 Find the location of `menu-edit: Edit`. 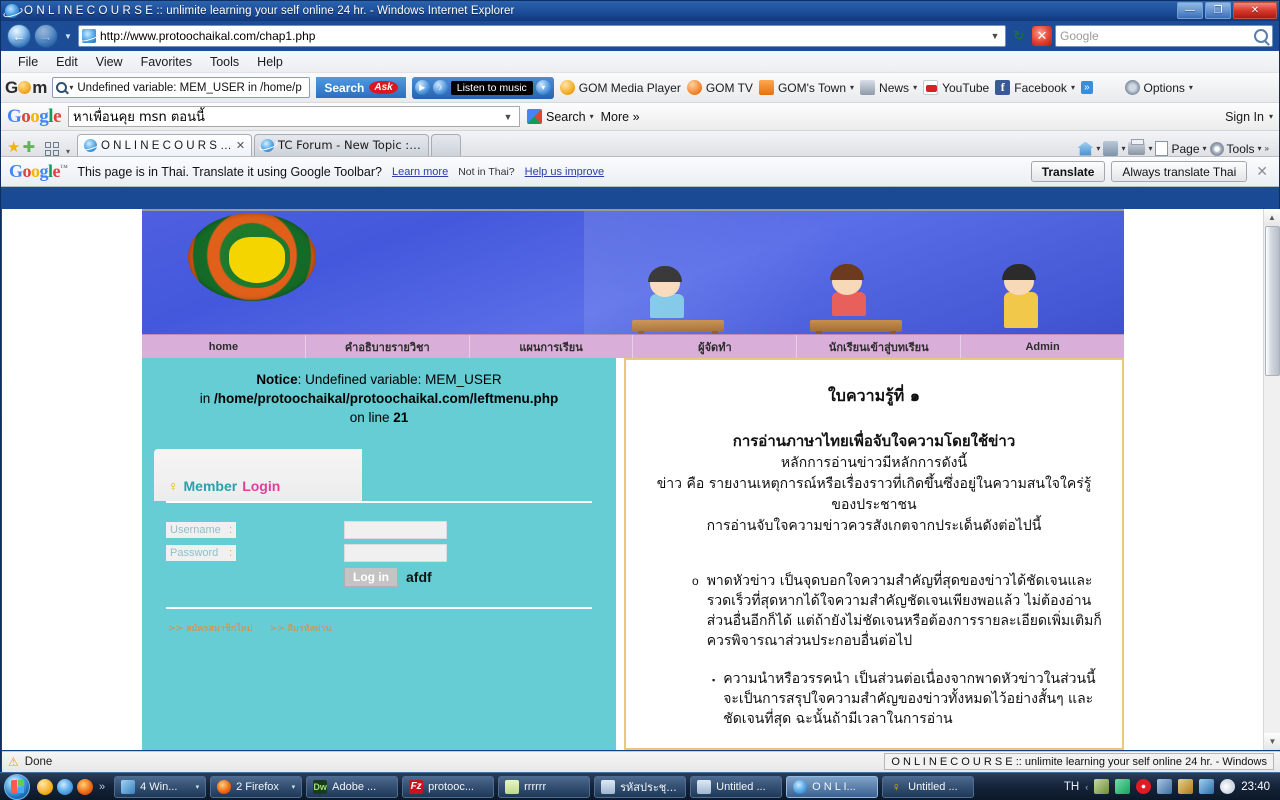

menu-edit: Edit is located at coordinates (67, 62).